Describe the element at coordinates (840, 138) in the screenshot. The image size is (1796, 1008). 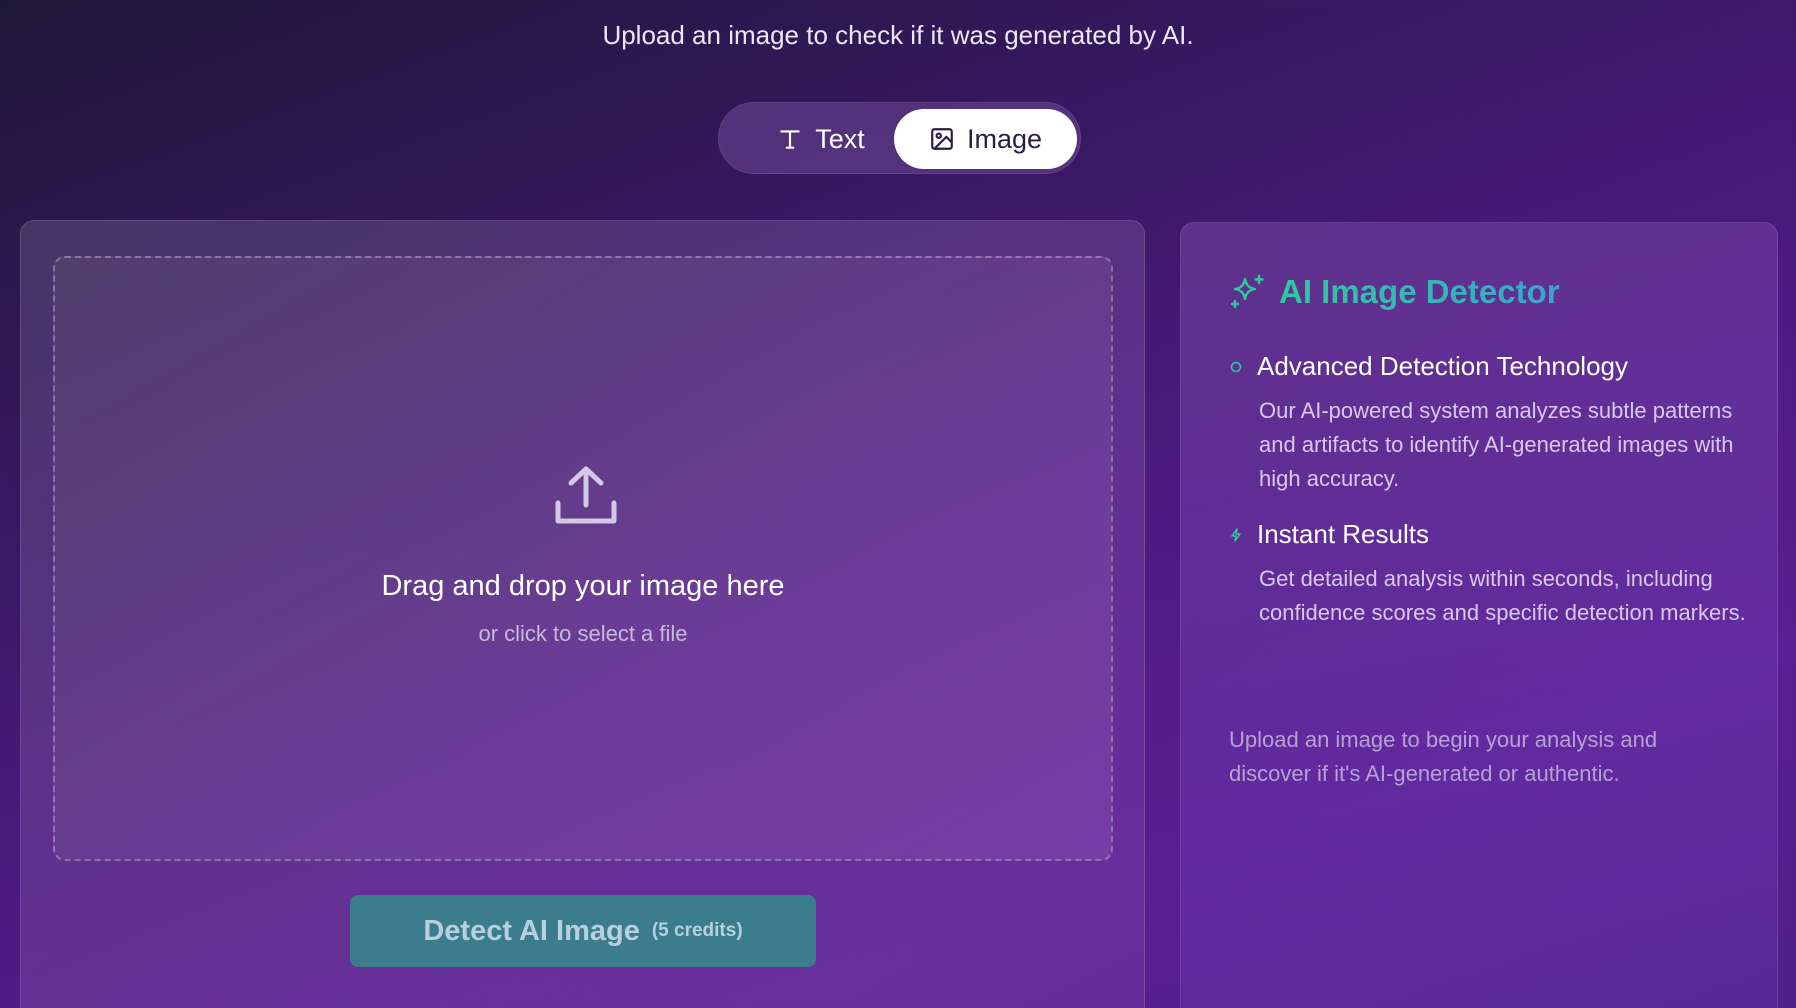
I see `tab-text-label: Text` at that location.